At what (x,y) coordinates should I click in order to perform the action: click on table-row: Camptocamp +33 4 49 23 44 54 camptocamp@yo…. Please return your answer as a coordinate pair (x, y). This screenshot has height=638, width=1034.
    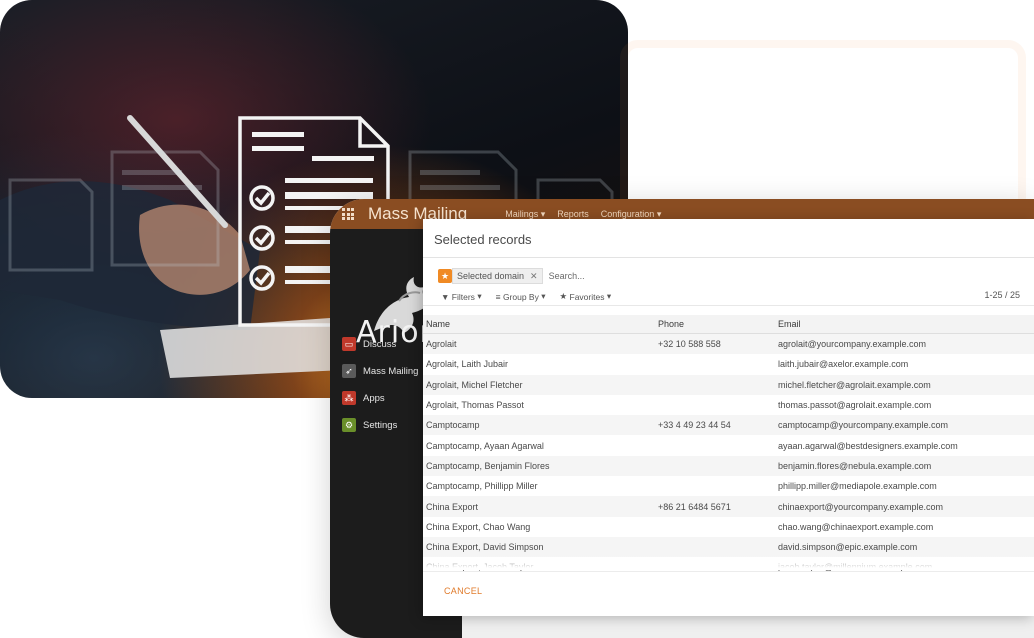
    Looking at the image, I should click on (728, 425).